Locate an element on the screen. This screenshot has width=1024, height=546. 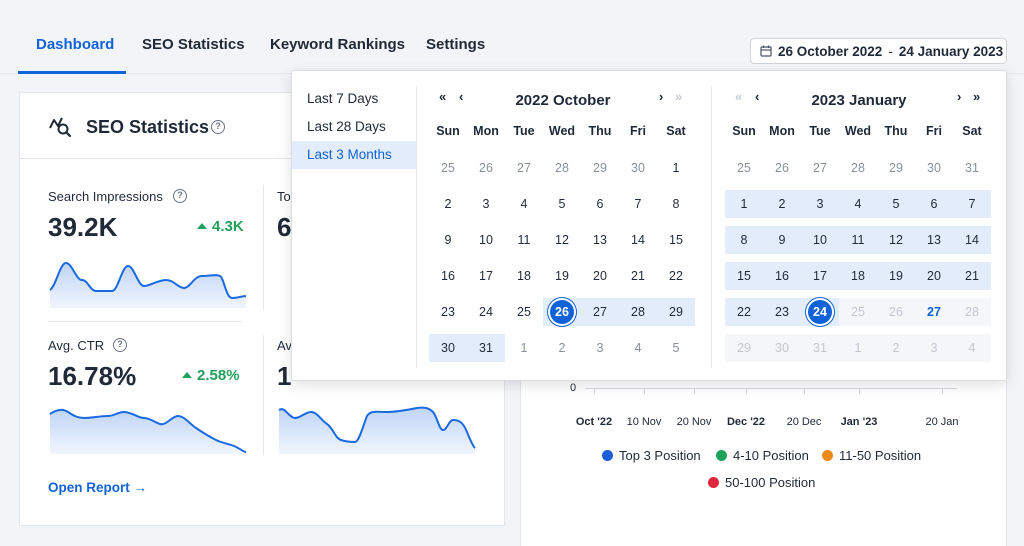
legend-item: 11-50 Position is located at coordinates (871, 455).